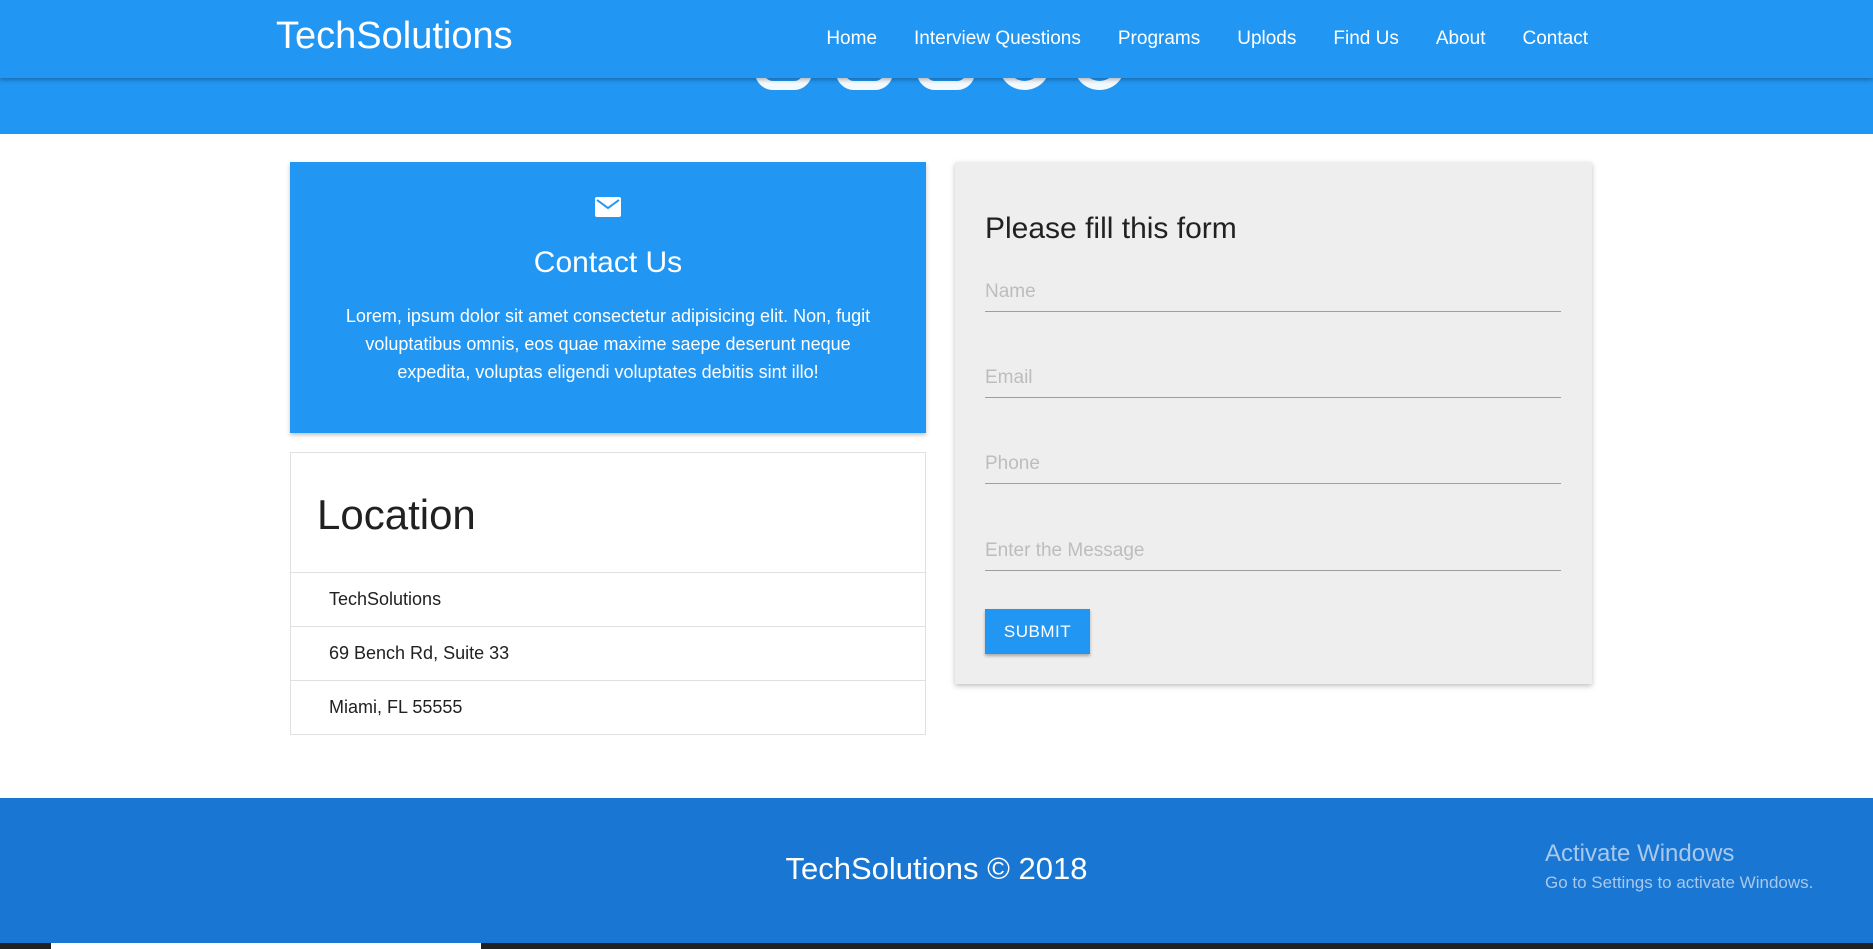 This screenshot has width=1873, height=949. What do you see at coordinates (1461, 39) in the screenshot?
I see `nav-link-about: About` at bounding box center [1461, 39].